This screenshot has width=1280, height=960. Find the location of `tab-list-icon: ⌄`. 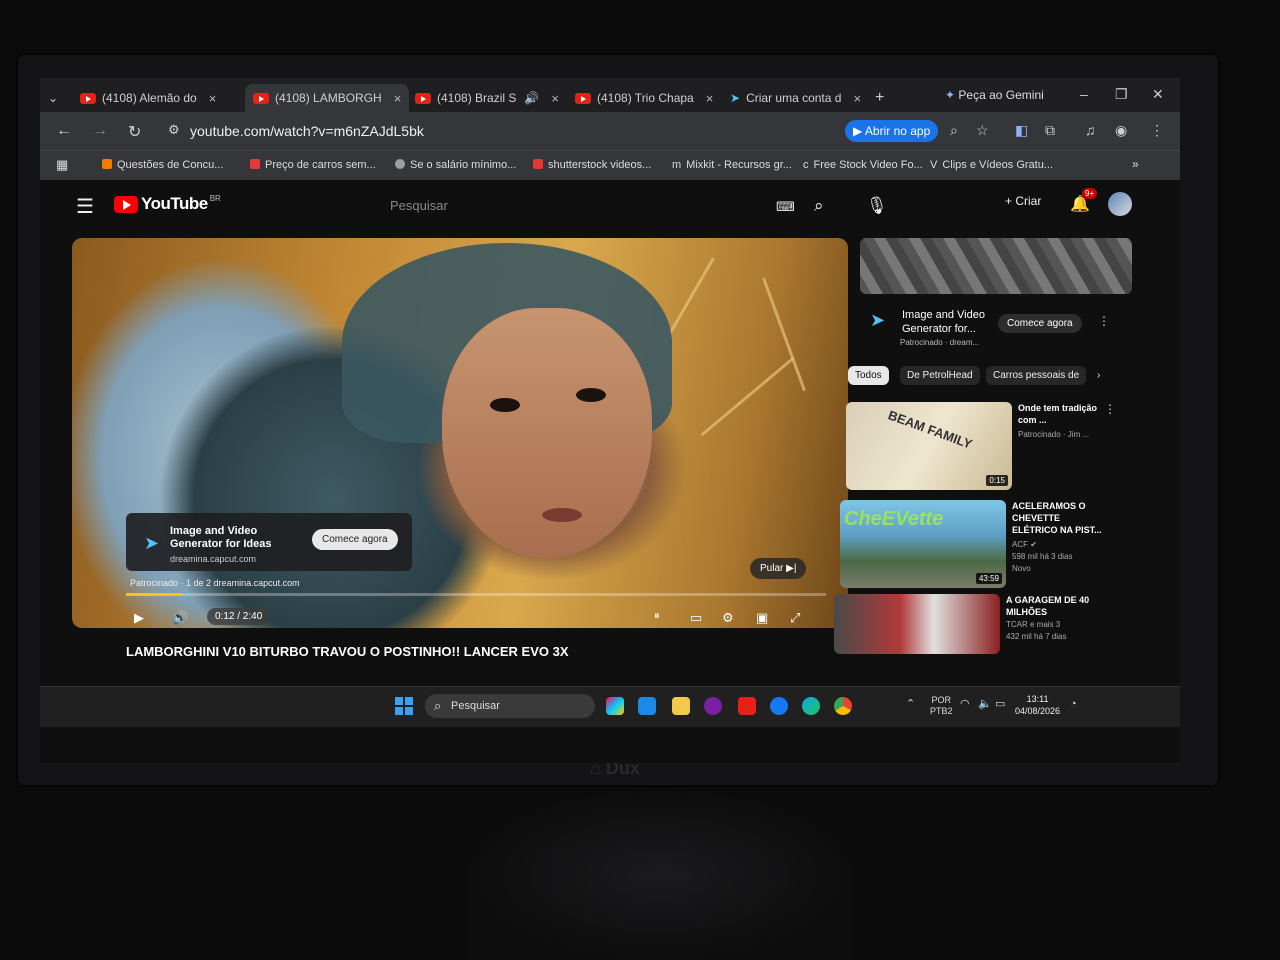

tab-list-icon: ⌄ is located at coordinates (53, 98).